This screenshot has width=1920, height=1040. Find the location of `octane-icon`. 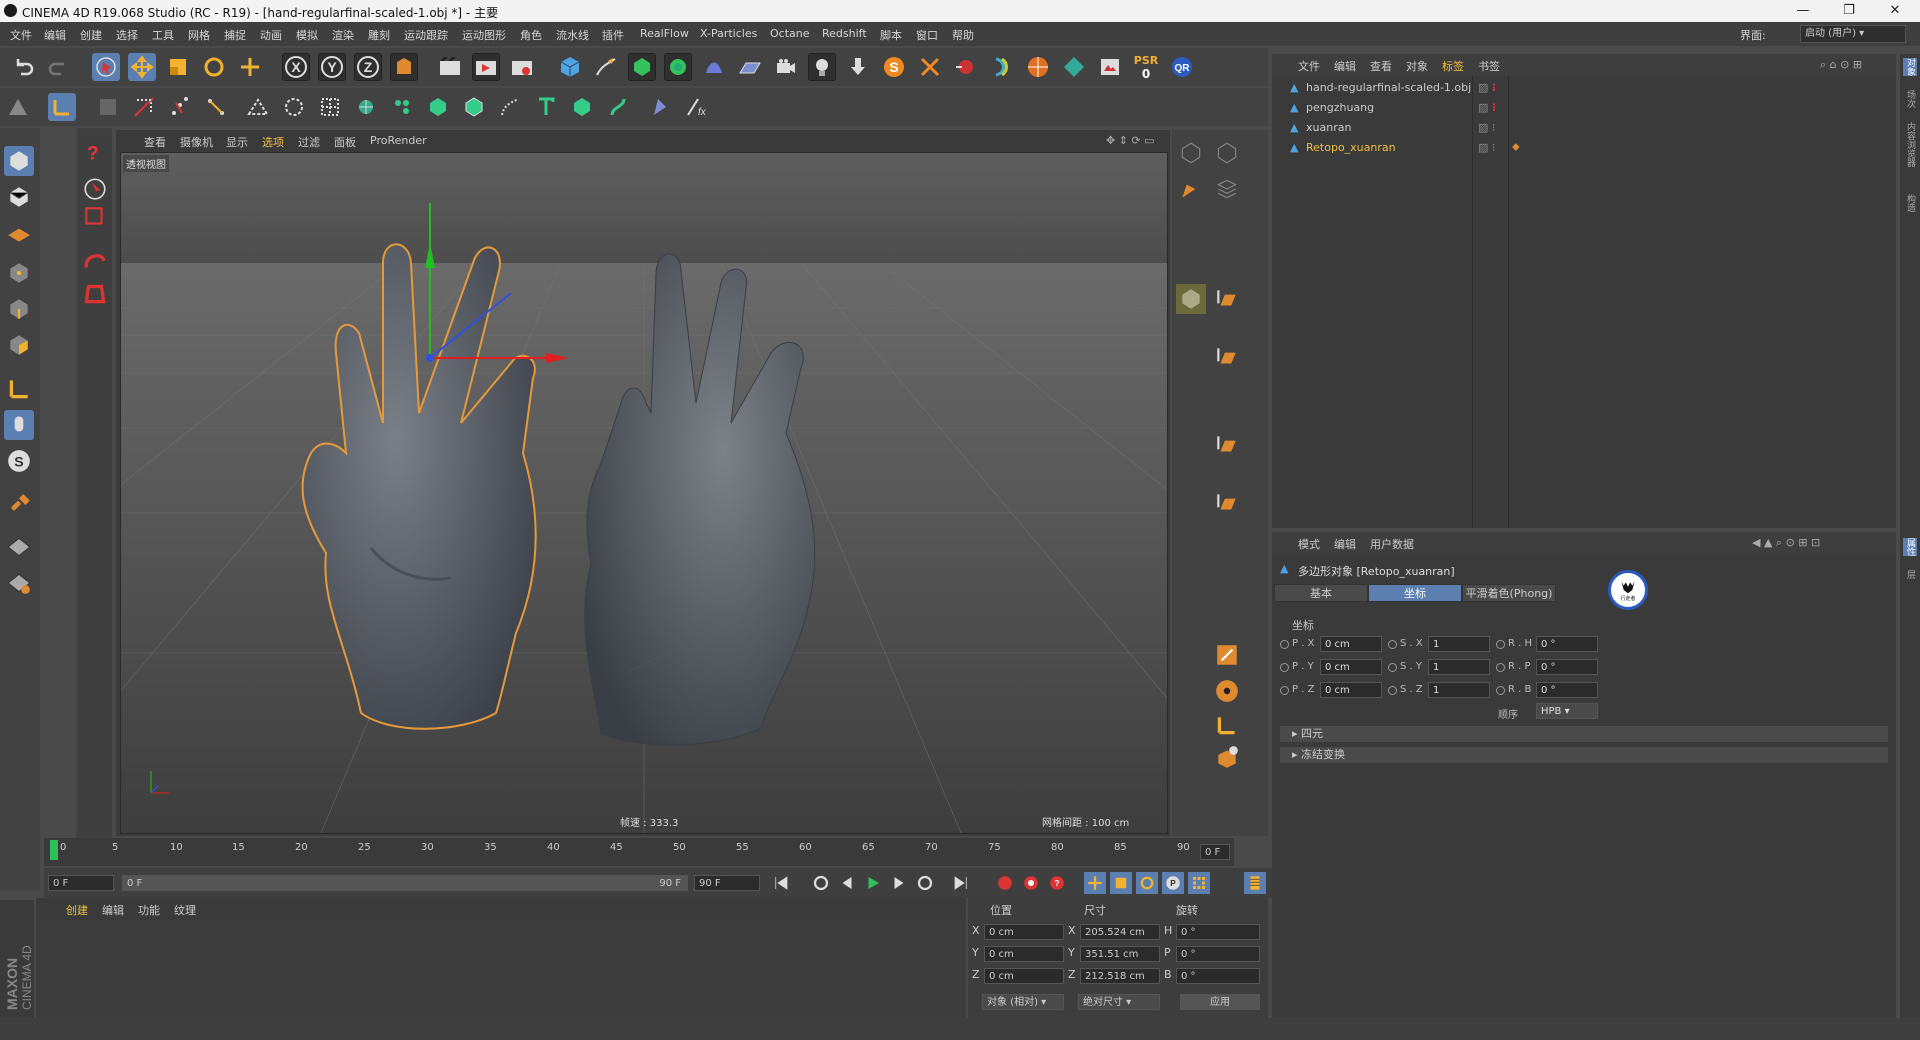

octane-icon is located at coordinates (1038, 67).